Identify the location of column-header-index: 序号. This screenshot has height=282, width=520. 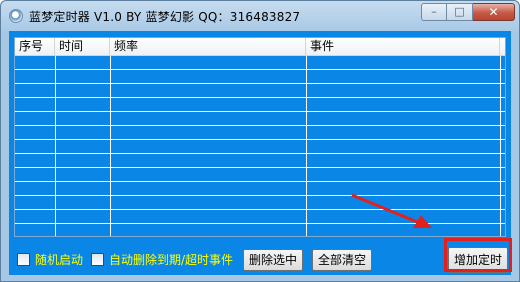
(35, 47).